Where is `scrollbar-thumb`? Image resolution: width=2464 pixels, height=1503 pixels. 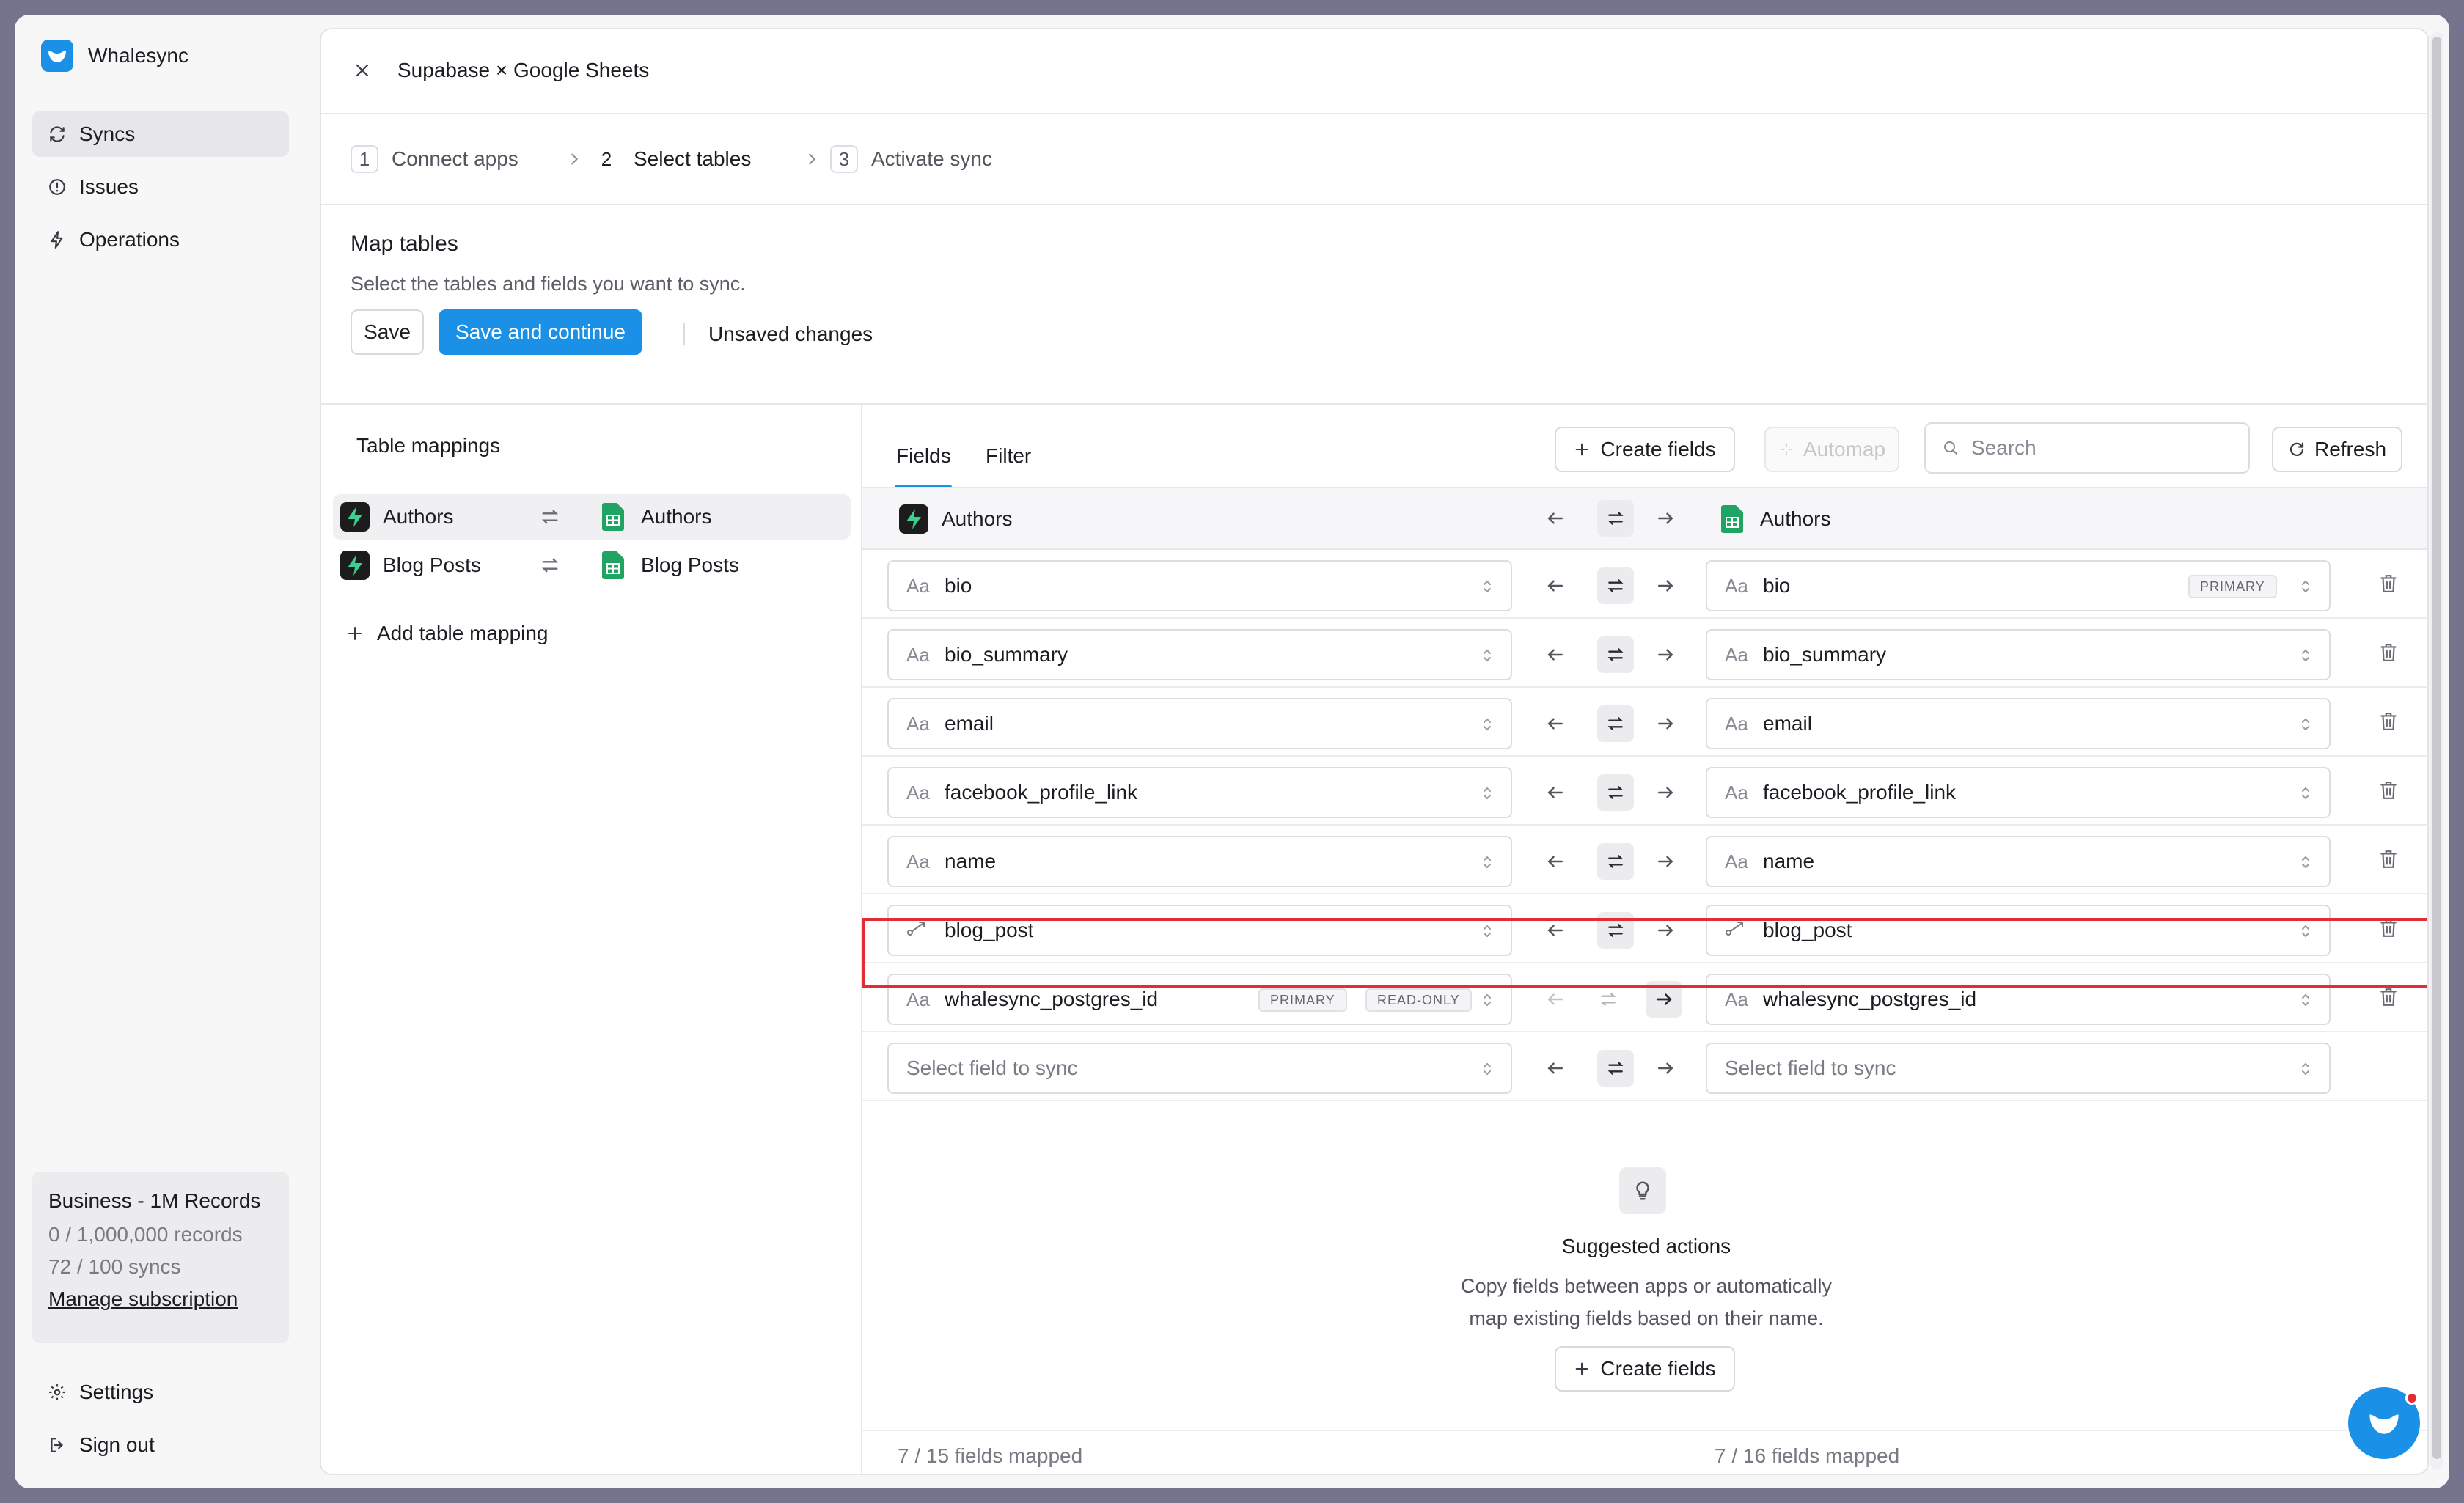
scrollbar-thumb is located at coordinates (2436, 748).